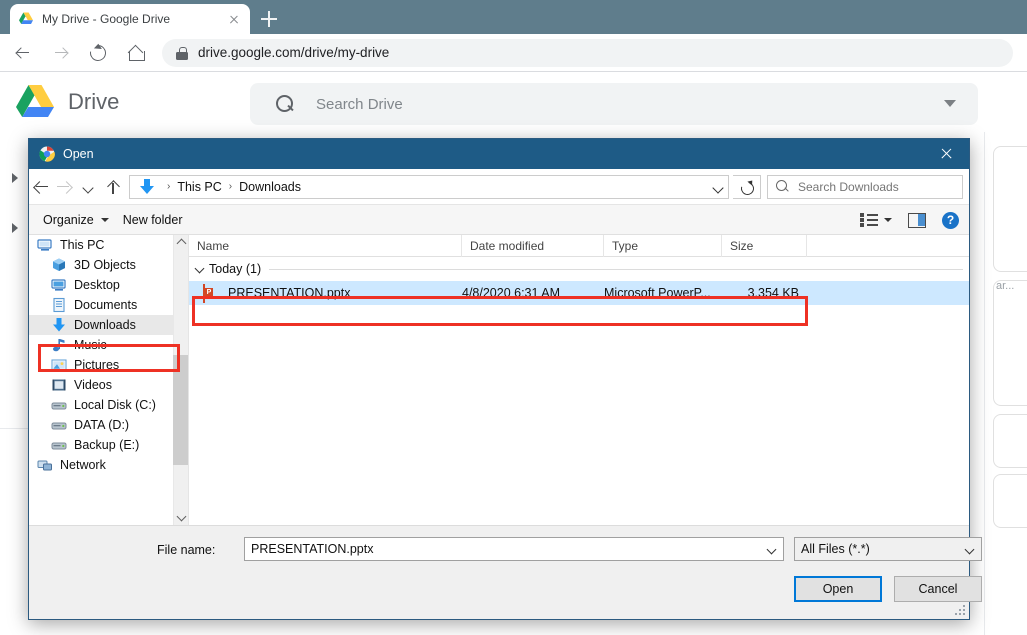  What do you see at coordinates (211, 293) in the screenshot?
I see `powerpoint-icon: P` at bounding box center [211, 293].